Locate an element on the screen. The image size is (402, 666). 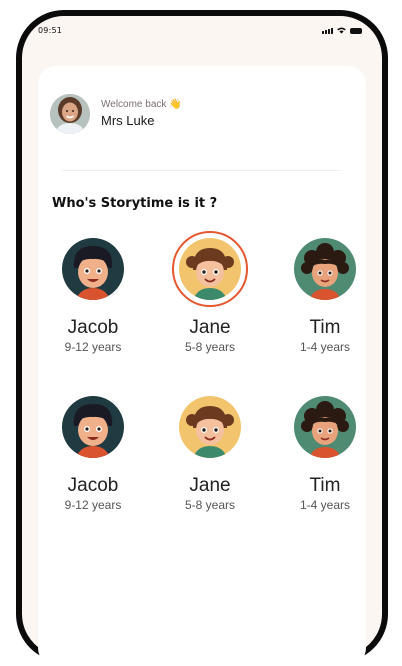
signal-icon is located at coordinates (327, 31).